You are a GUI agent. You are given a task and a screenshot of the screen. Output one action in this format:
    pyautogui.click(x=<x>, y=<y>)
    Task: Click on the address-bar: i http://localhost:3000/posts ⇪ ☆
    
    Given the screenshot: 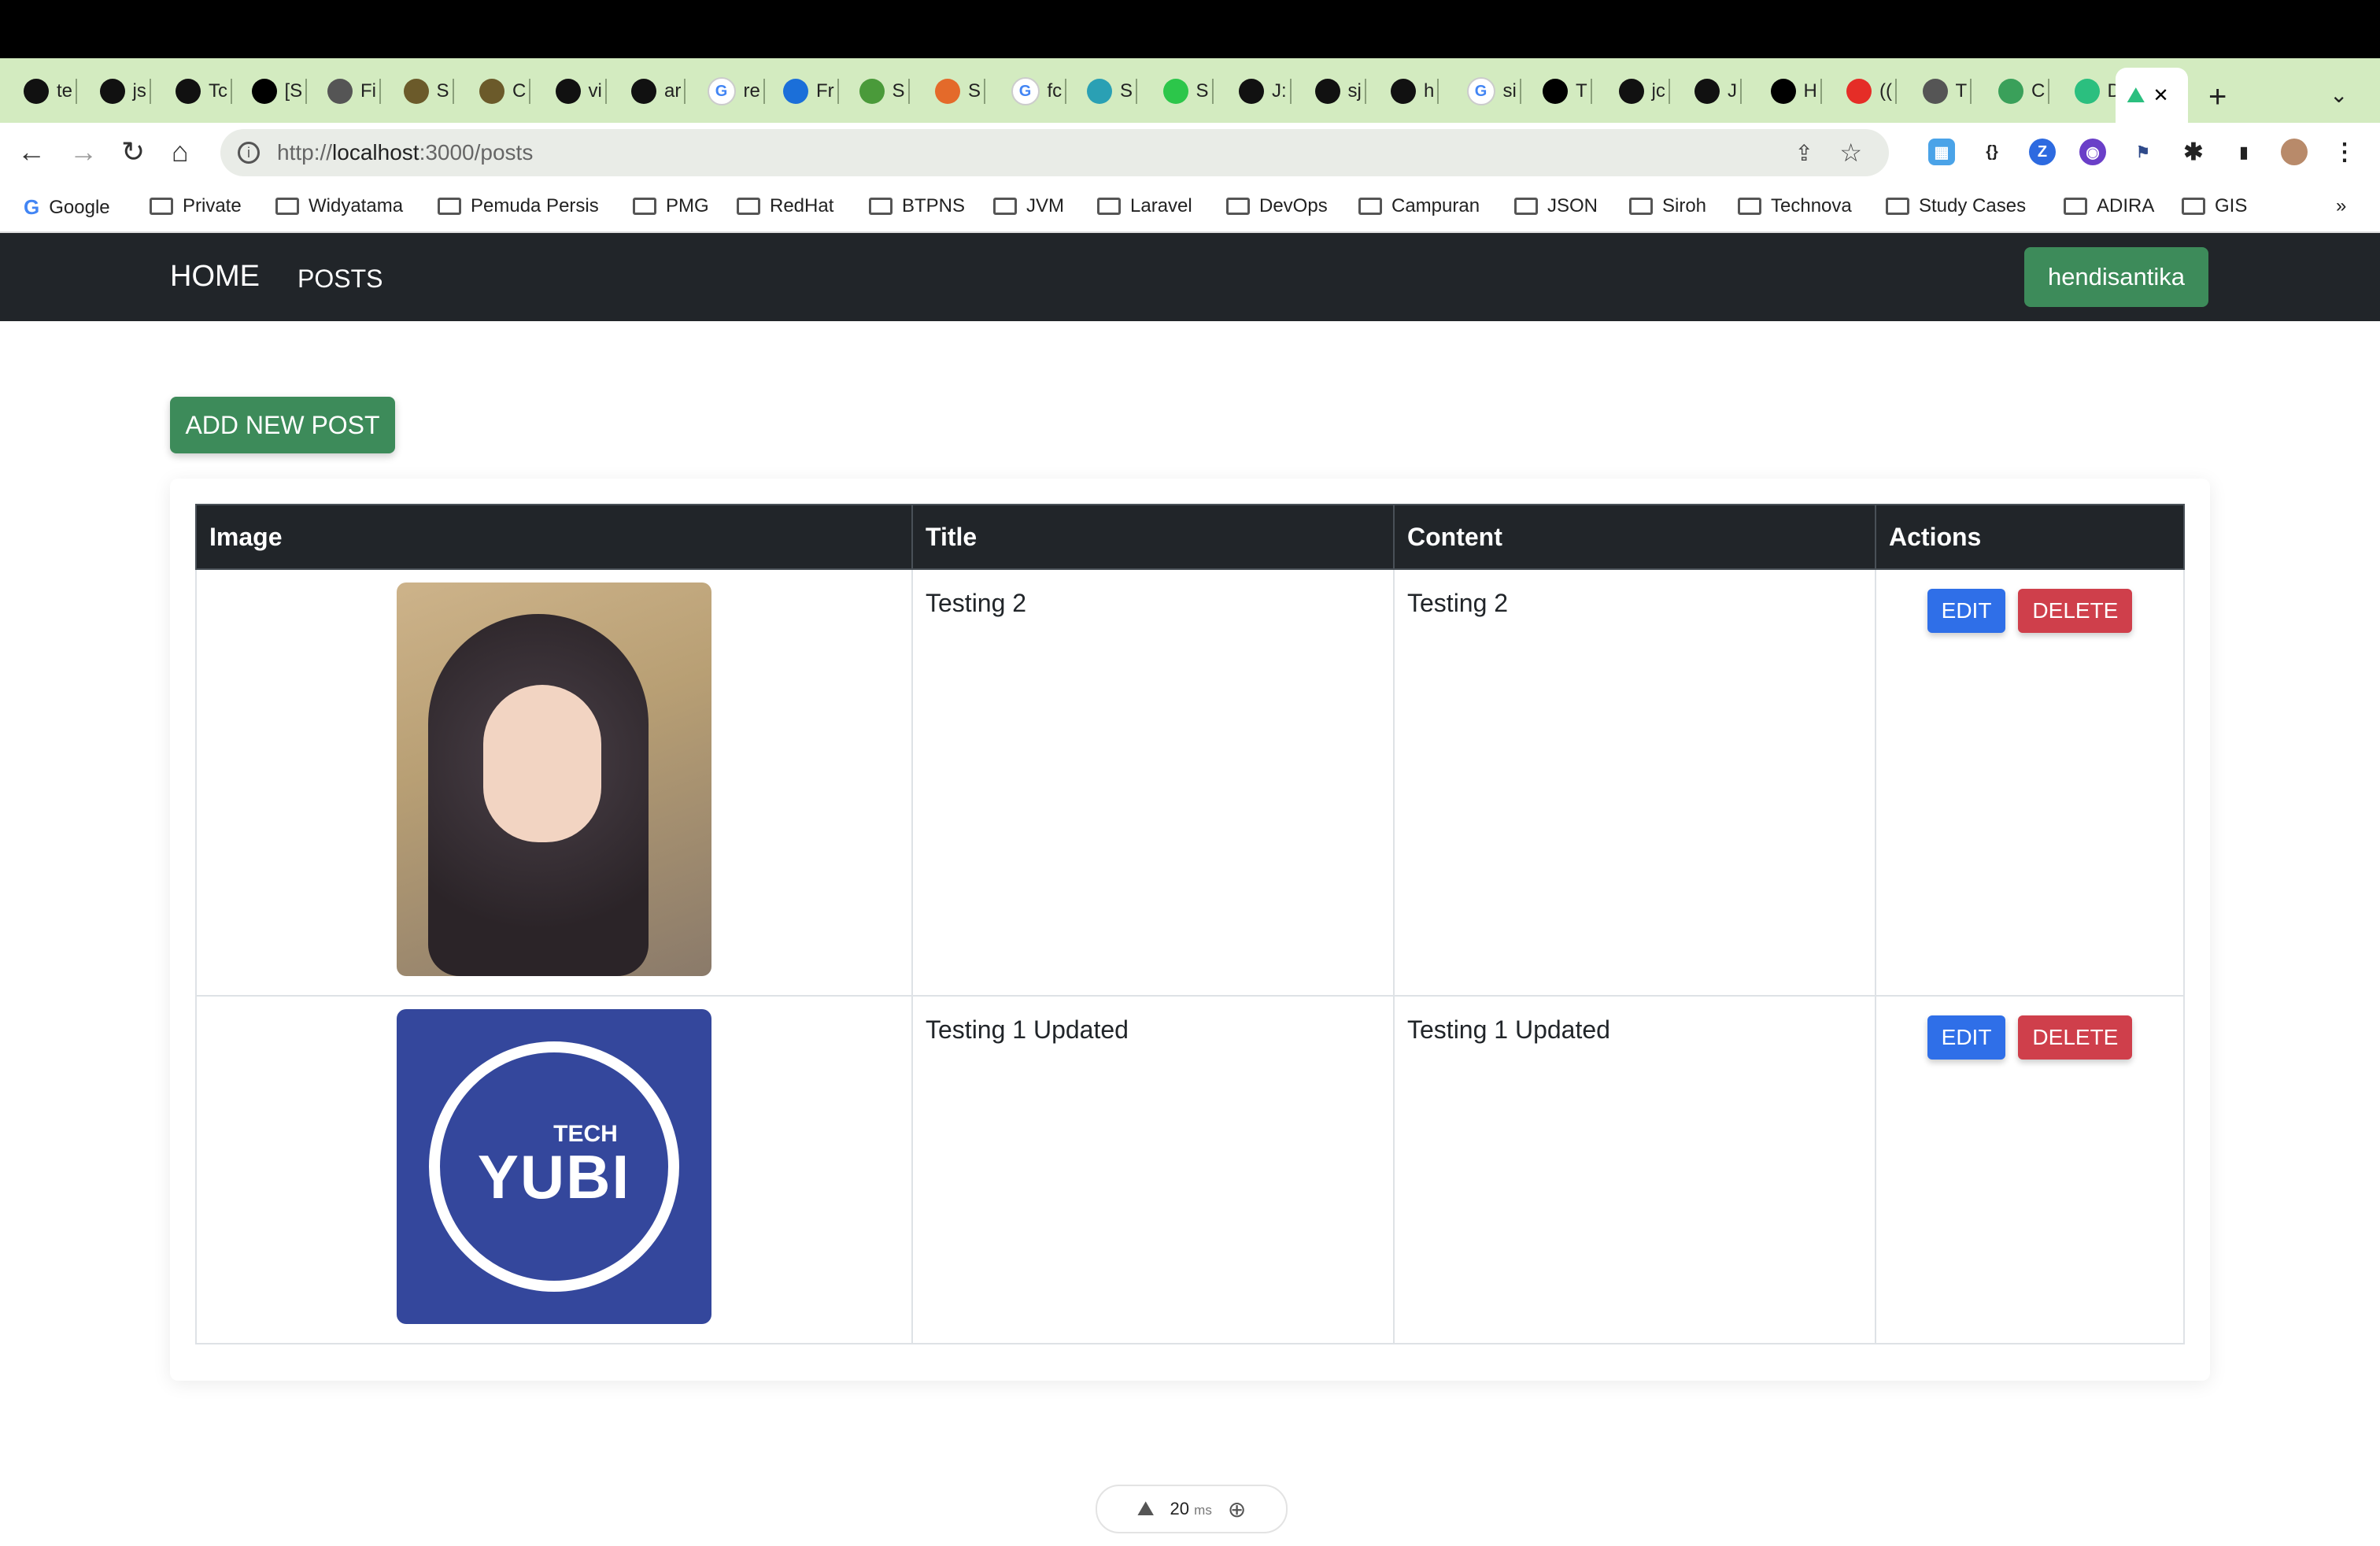 What is the action you would take?
    pyautogui.click(x=1054, y=152)
    